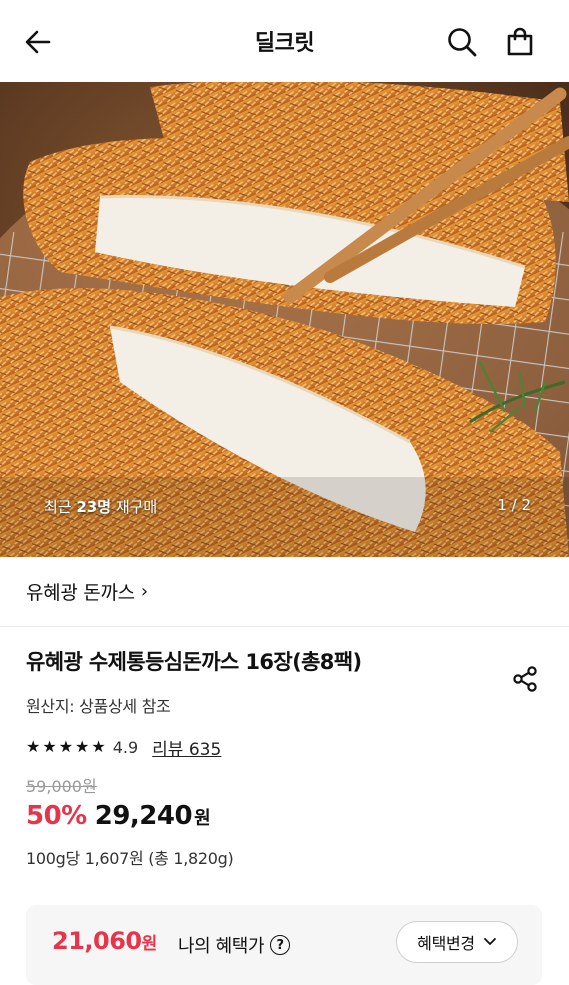 This screenshot has height=985, width=569. I want to click on share-button, so click(525, 679).